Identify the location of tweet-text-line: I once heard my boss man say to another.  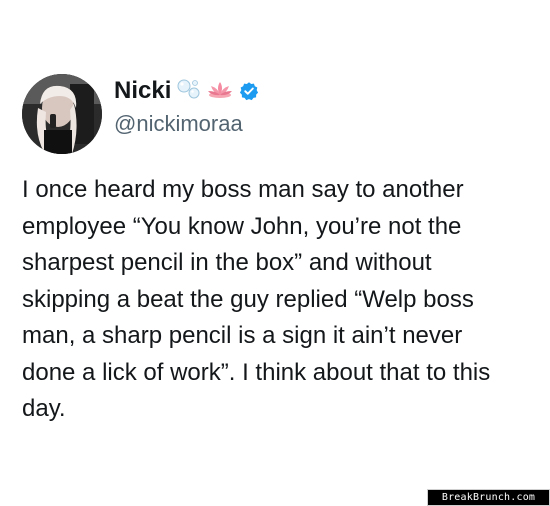
(243, 189).